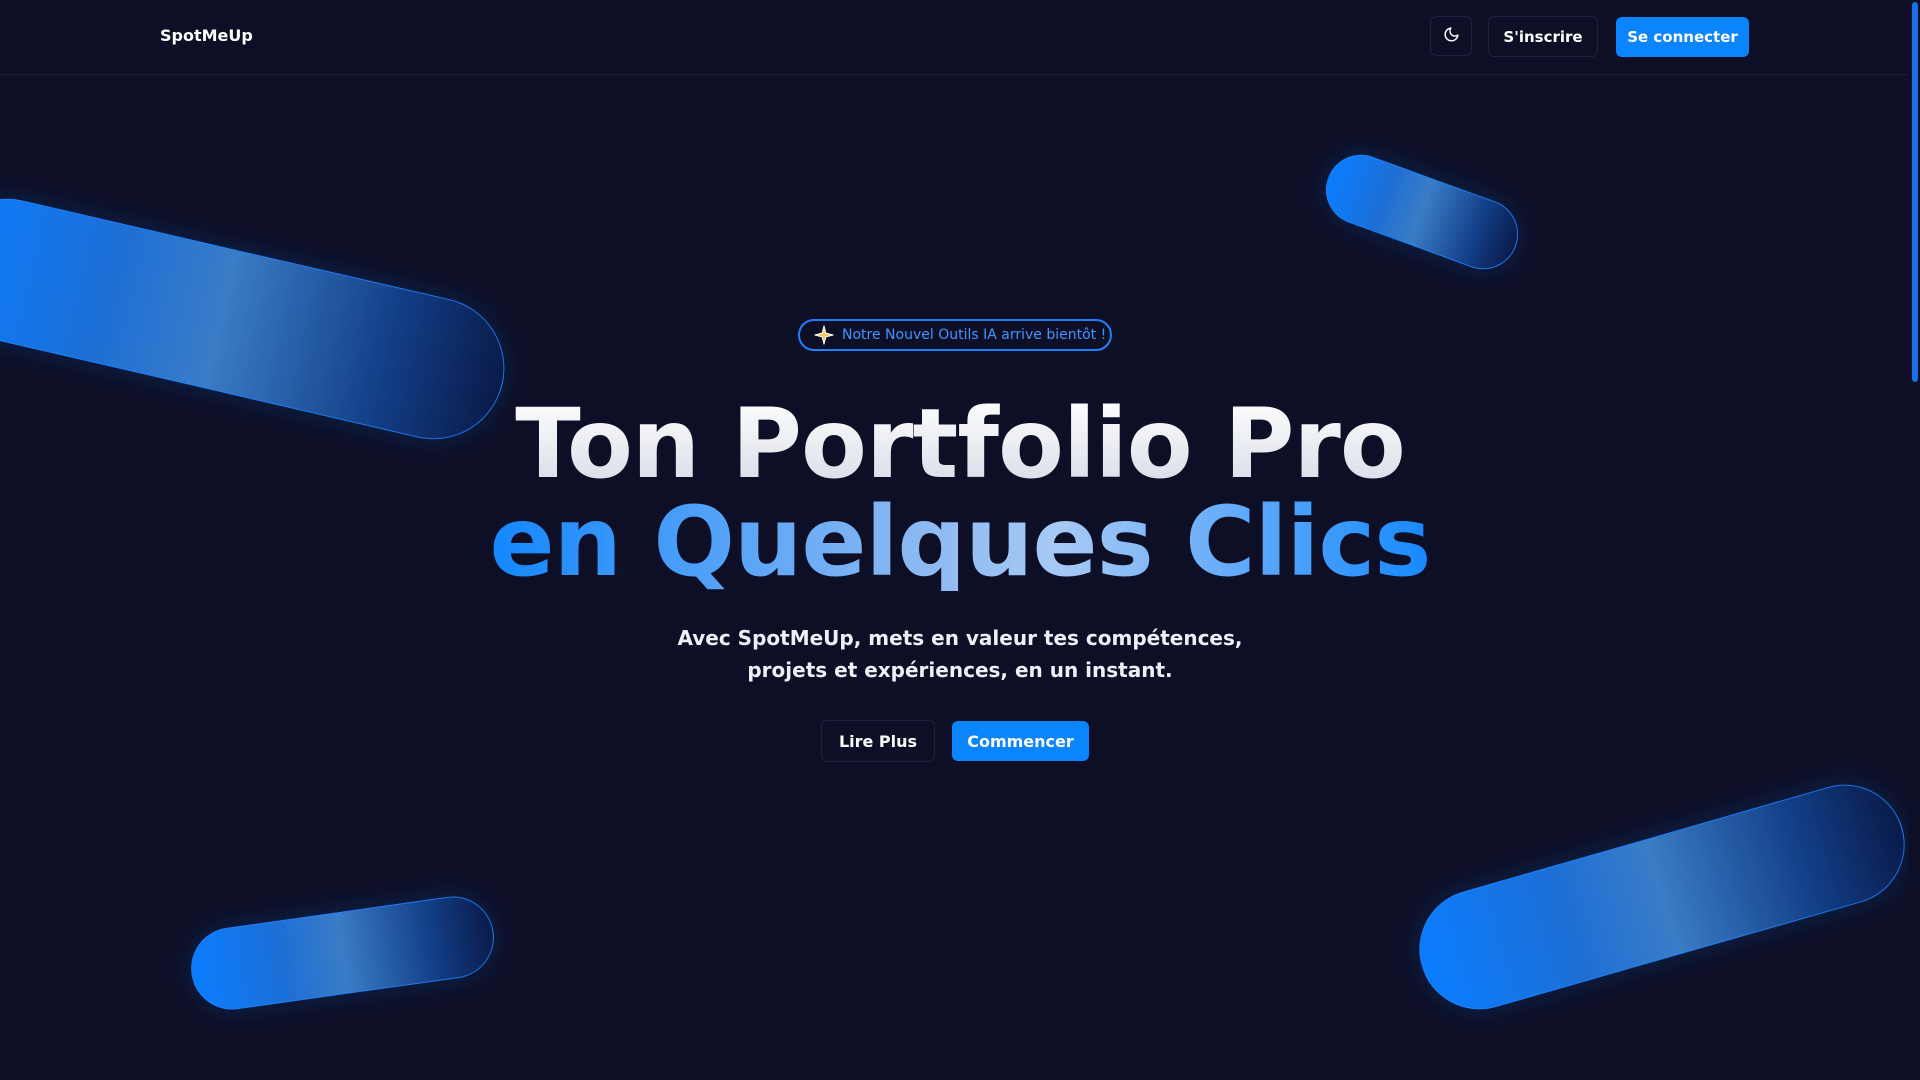 Image resolution: width=1920 pixels, height=1080 pixels. What do you see at coordinates (974, 335) in the screenshot?
I see `announcement-text: Notre Nouvel Outils IA arrive bientôt !` at bounding box center [974, 335].